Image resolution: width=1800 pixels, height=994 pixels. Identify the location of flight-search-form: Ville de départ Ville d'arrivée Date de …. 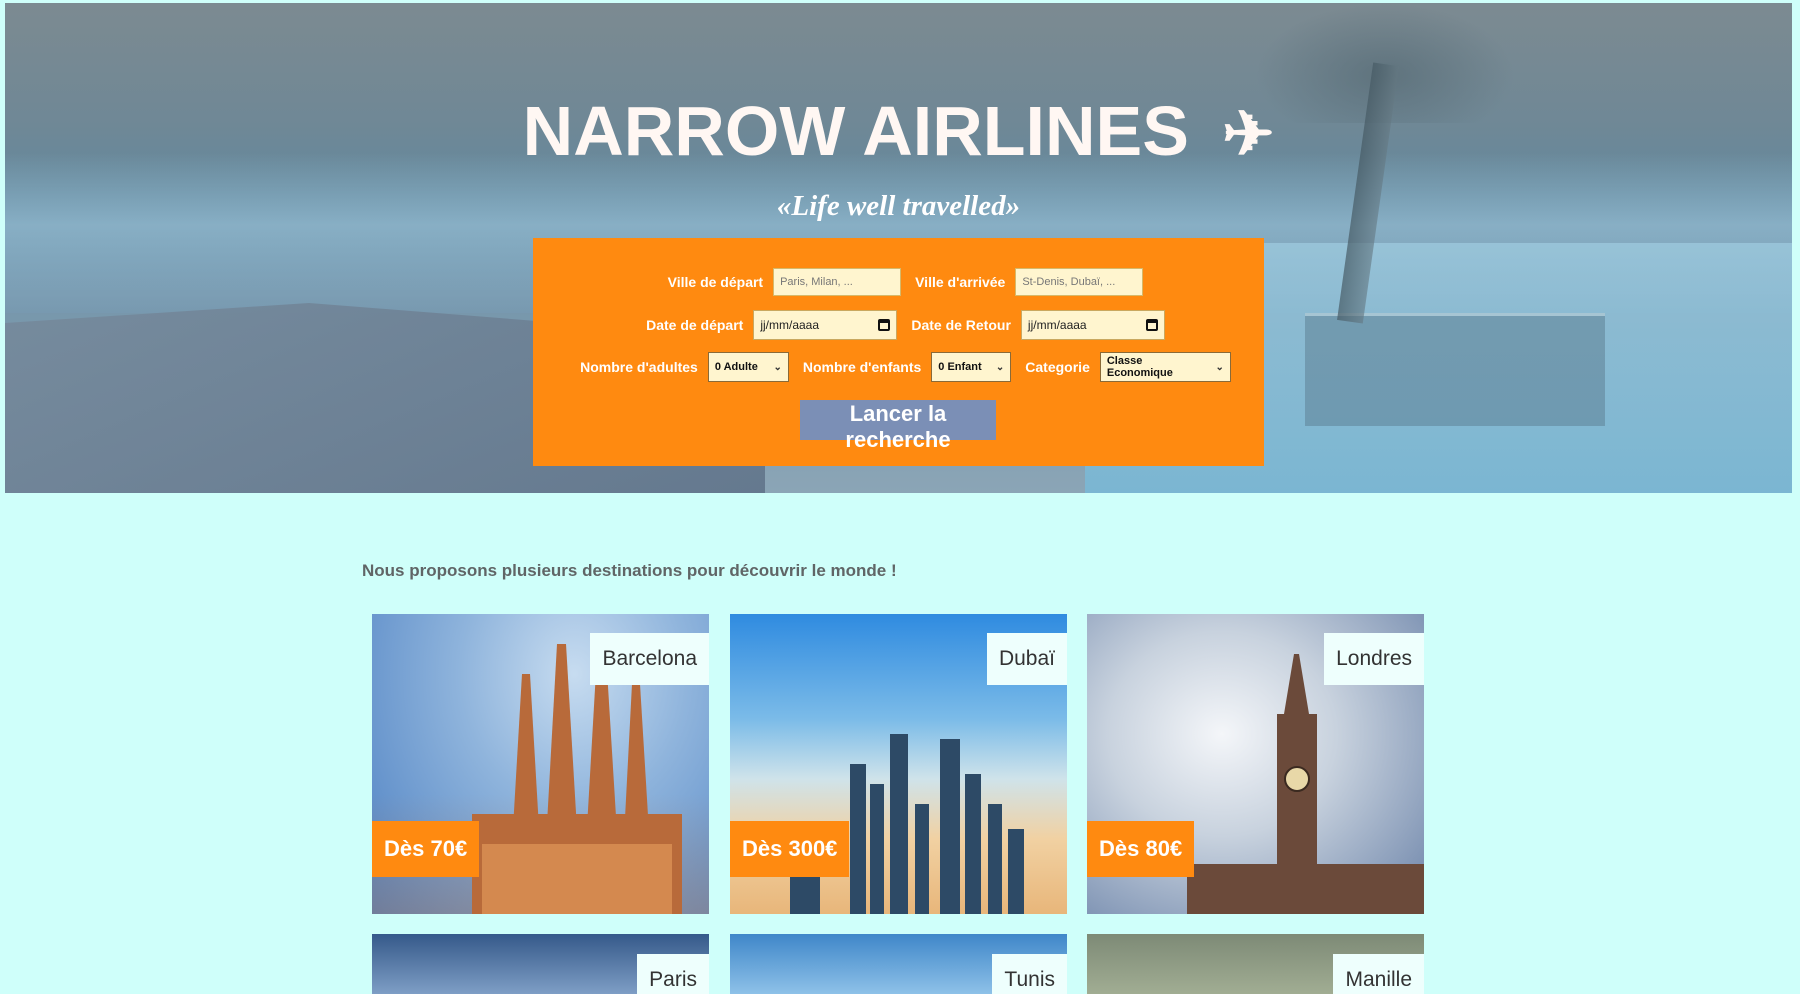
(898, 352).